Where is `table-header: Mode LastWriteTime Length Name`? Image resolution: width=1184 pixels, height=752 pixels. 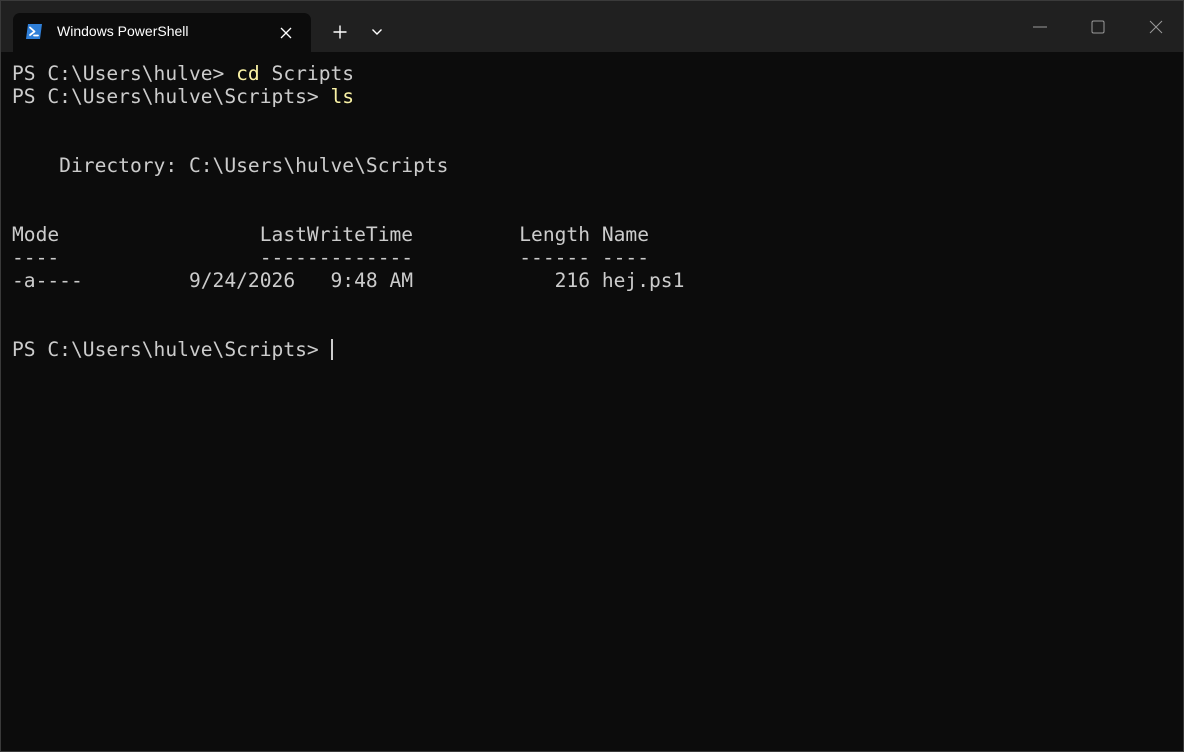
table-header: Mode LastWriteTime Length Name is located at coordinates (331, 234).